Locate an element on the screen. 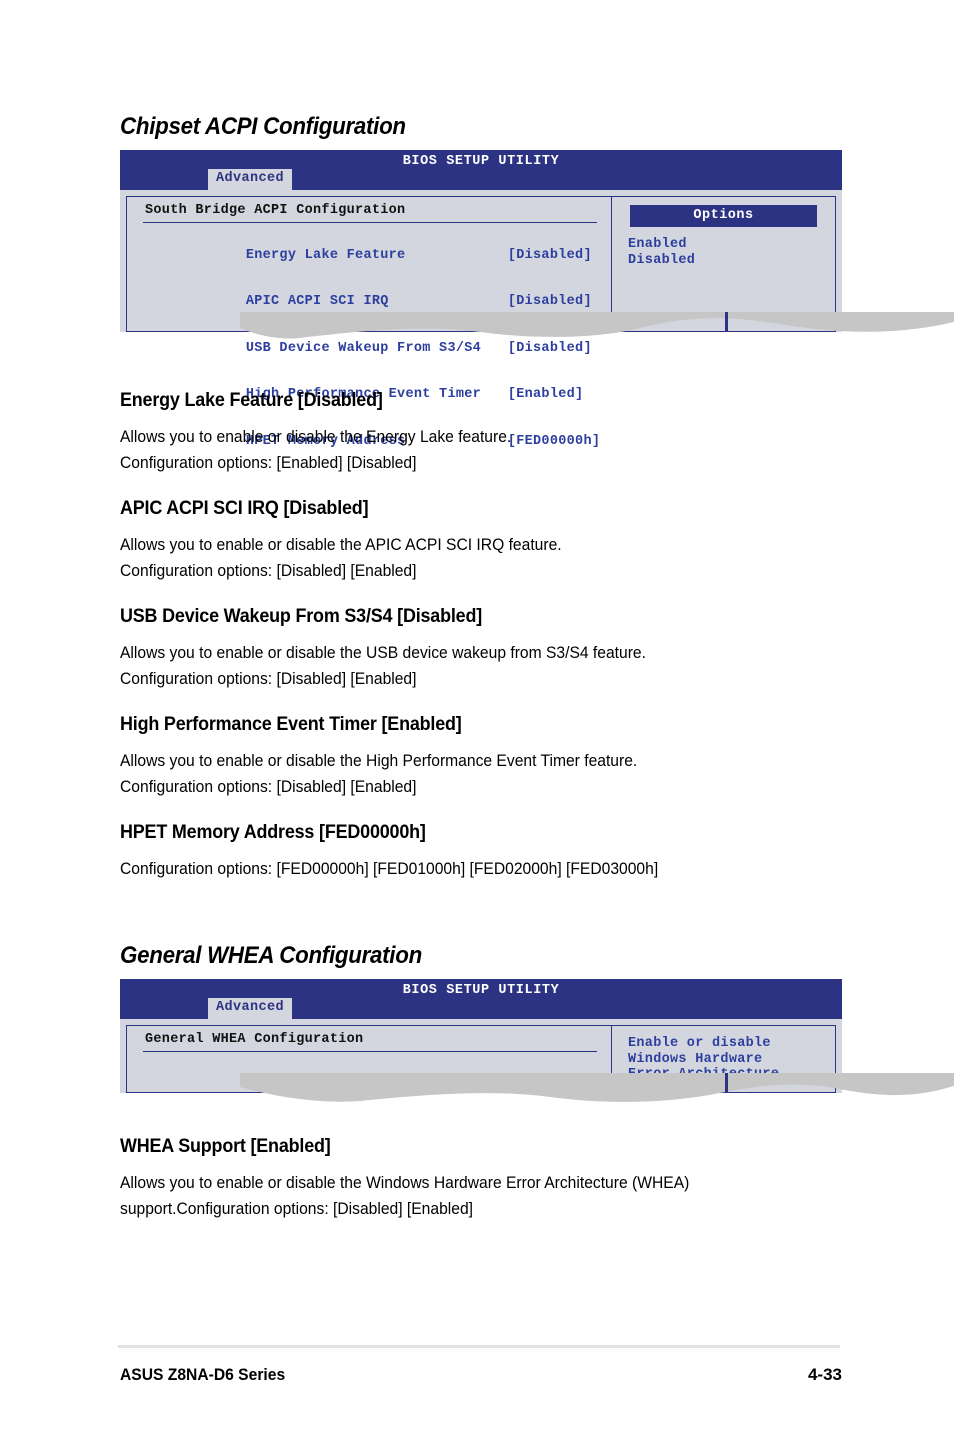 The height and width of the screenshot is (1438, 954). footer-product-name: ASUS Z8NA-D6 Series is located at coordinates (203, 1374).